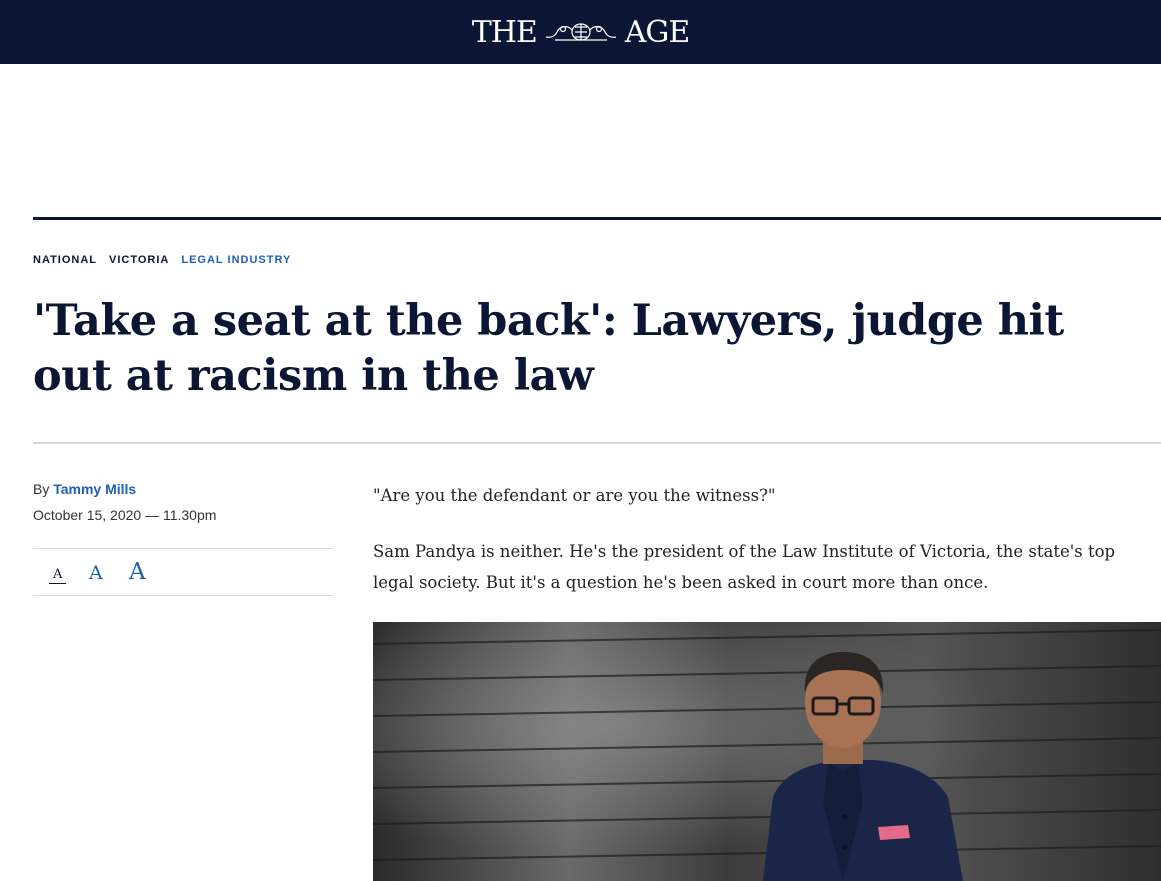  I want to click on byline-prefix: By, so click(41, 489).